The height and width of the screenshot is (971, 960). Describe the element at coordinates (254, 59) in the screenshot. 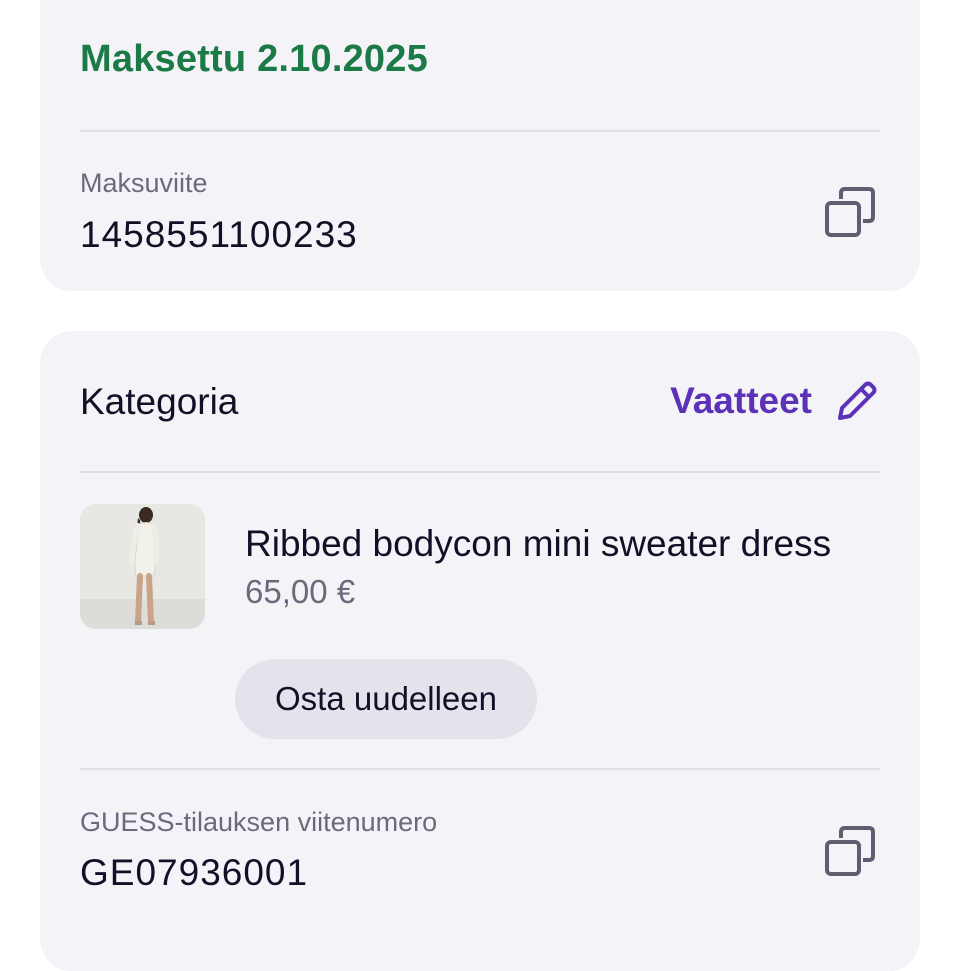

I see `payment-status: Maksettu 2.10.2025` at that location.